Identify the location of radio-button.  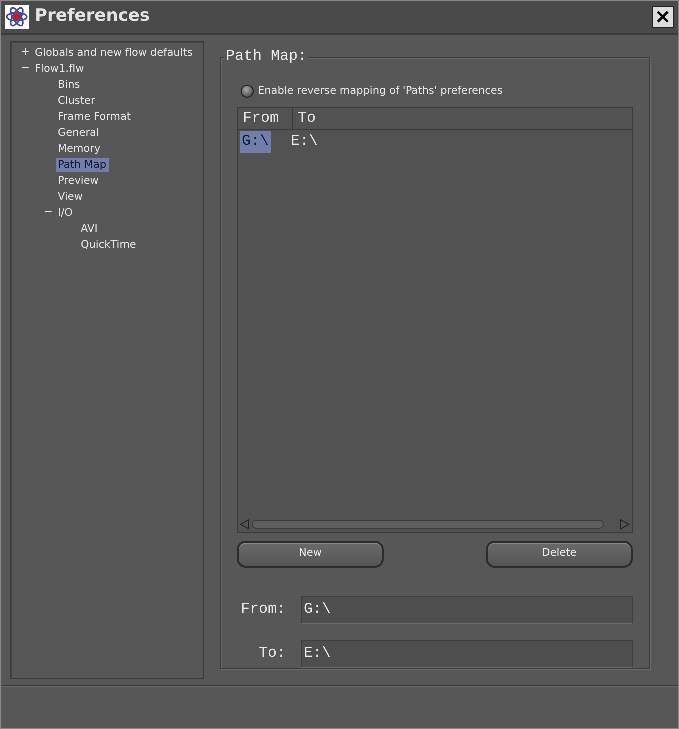
(247, 91).